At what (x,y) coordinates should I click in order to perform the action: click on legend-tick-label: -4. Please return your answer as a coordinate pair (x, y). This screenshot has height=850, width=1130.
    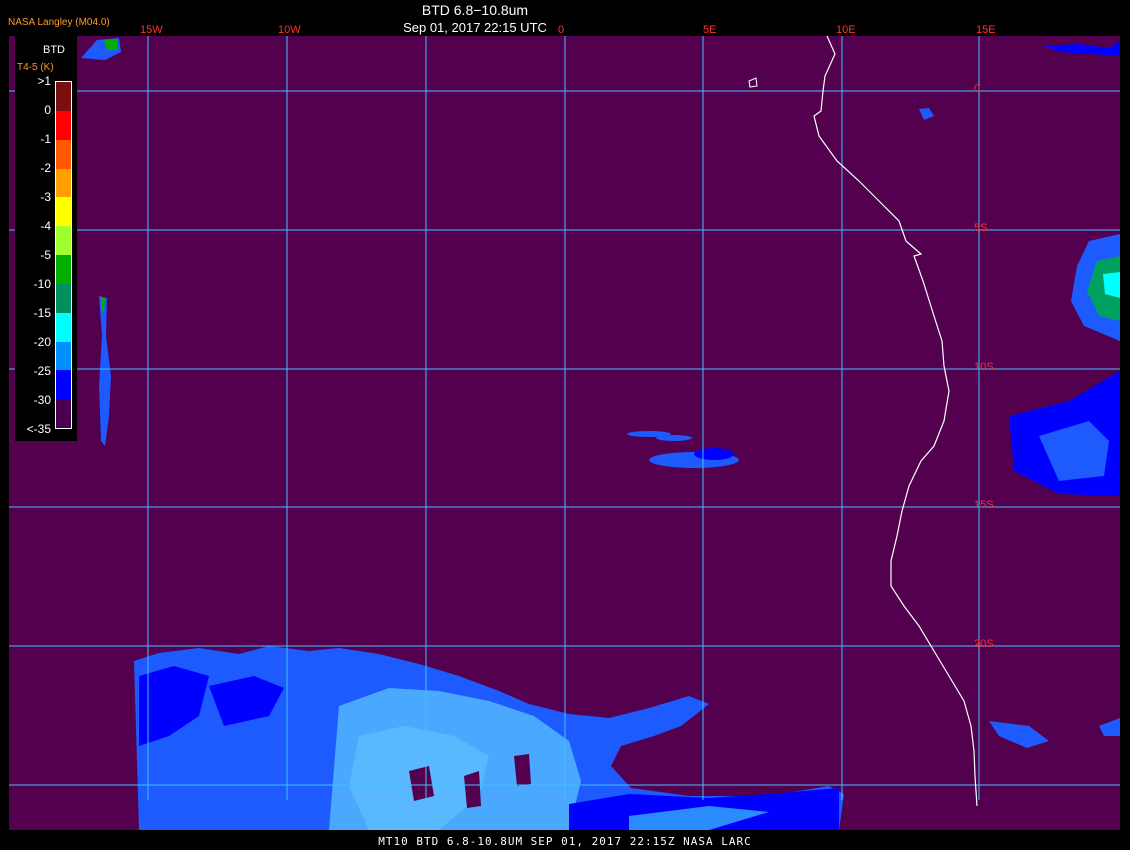
    Looking at the image, I should click on (45, 226).